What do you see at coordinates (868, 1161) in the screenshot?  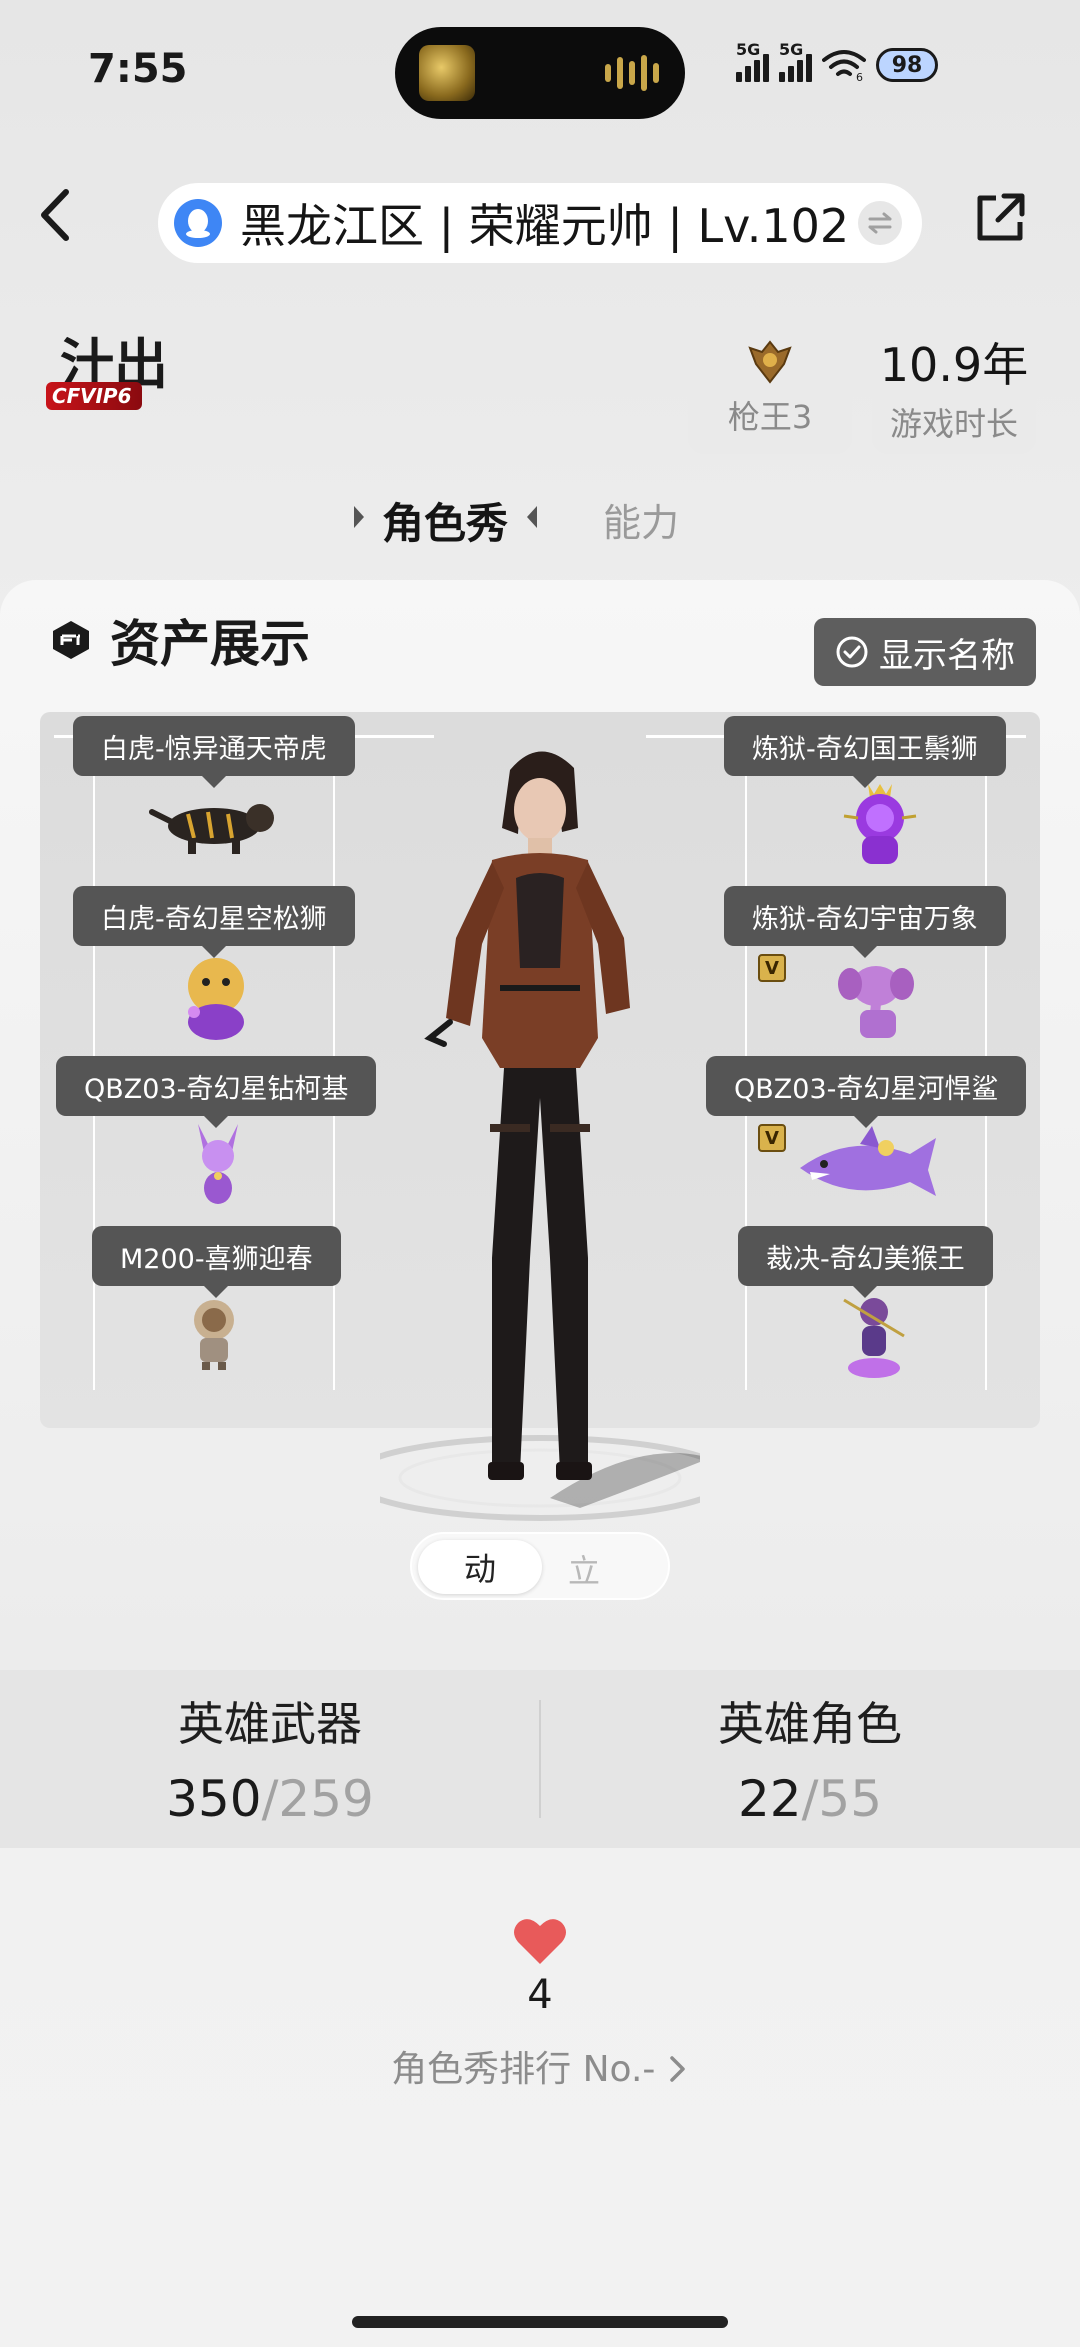 I see `shark-pet-icon` at bounding box center [868, 1161].